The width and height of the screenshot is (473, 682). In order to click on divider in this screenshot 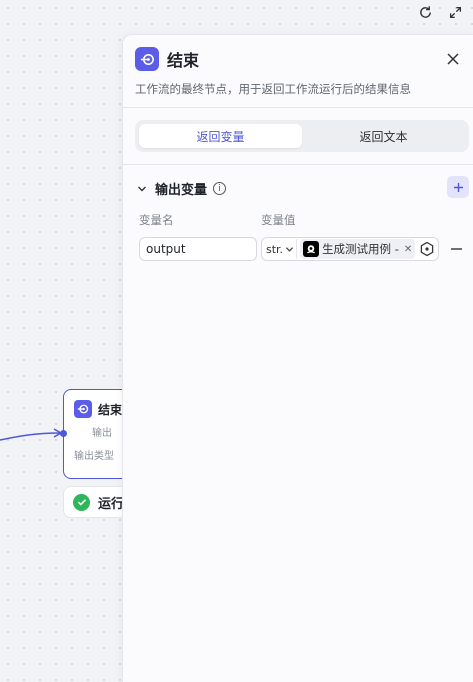, I will do `click(298, 107)`.